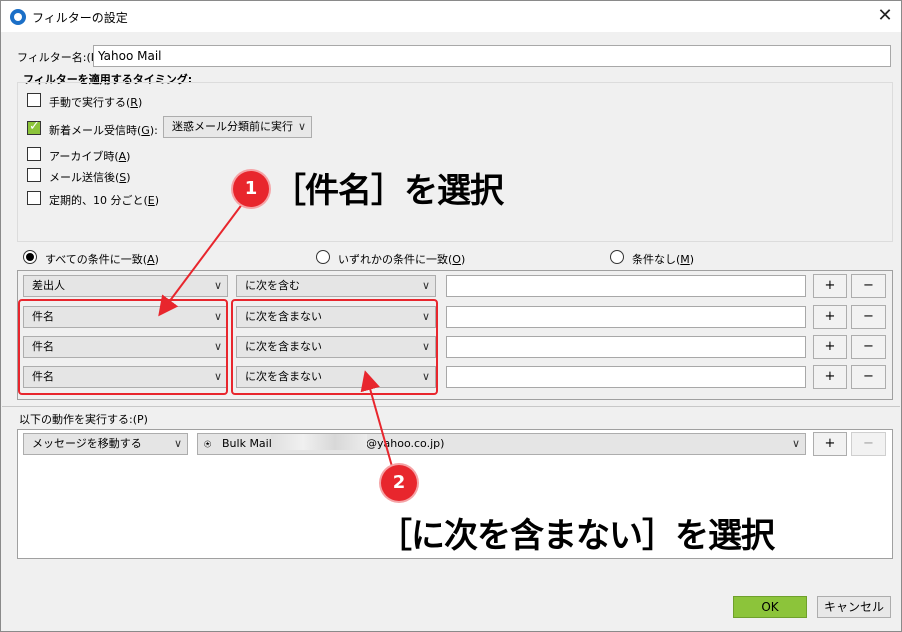 This screenshot has height=632, width=902. I want to click on new-mail-label: 新着メール受信時(G):, so click(103, 130).